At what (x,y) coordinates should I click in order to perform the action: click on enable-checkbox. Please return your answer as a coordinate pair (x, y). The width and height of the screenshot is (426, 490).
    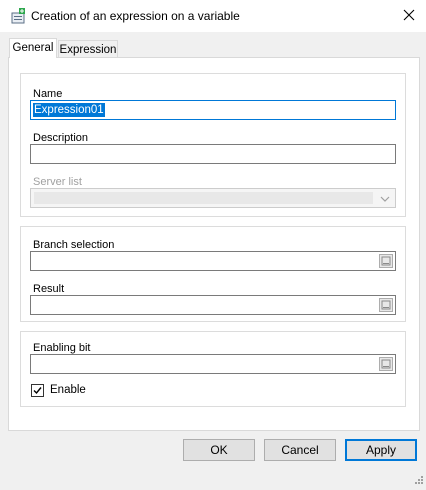
    Looking at the image, I should click on (37, 390).